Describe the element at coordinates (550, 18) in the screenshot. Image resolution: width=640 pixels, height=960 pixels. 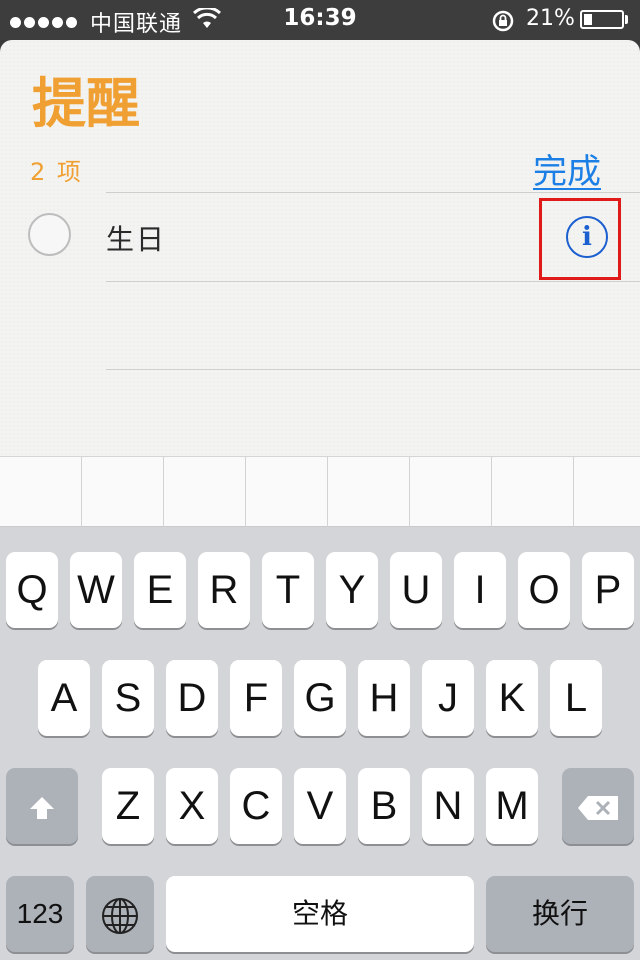
I see `battery-percent: 21%` at that location.